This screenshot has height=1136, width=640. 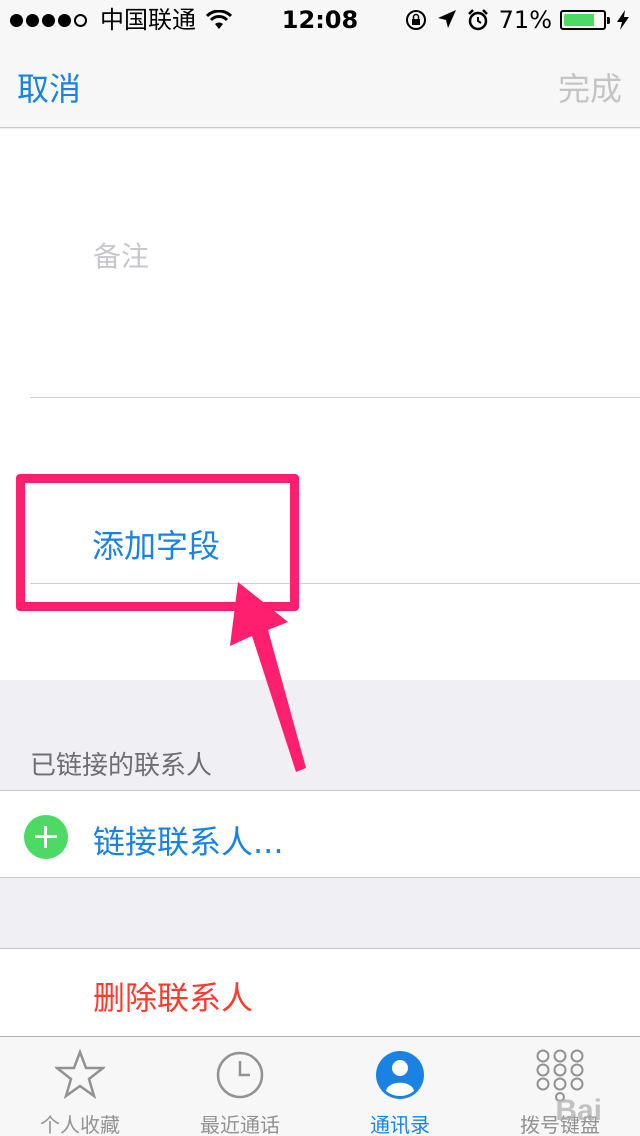 I want to click on delete-contact-row: 删除联系人, so click(x=320, y=992).